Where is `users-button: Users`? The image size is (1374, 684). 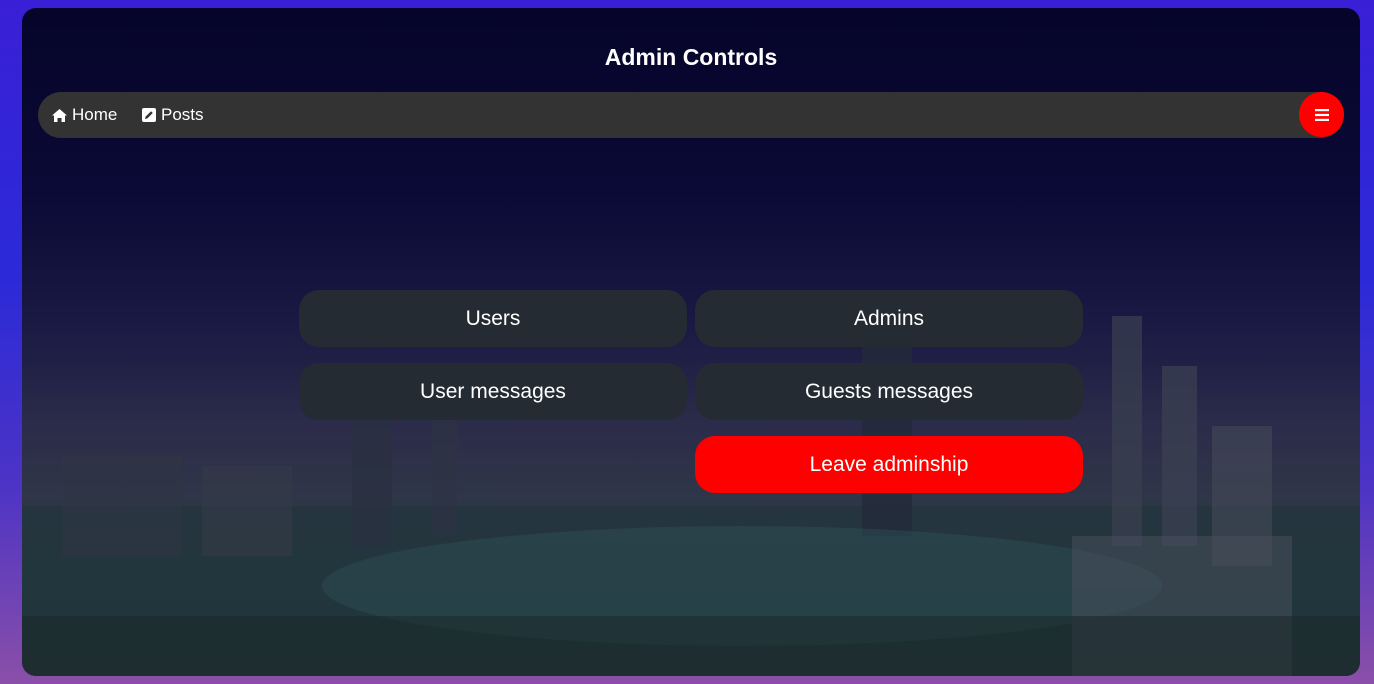 users-button: Users is located at coordinates (493, 318).